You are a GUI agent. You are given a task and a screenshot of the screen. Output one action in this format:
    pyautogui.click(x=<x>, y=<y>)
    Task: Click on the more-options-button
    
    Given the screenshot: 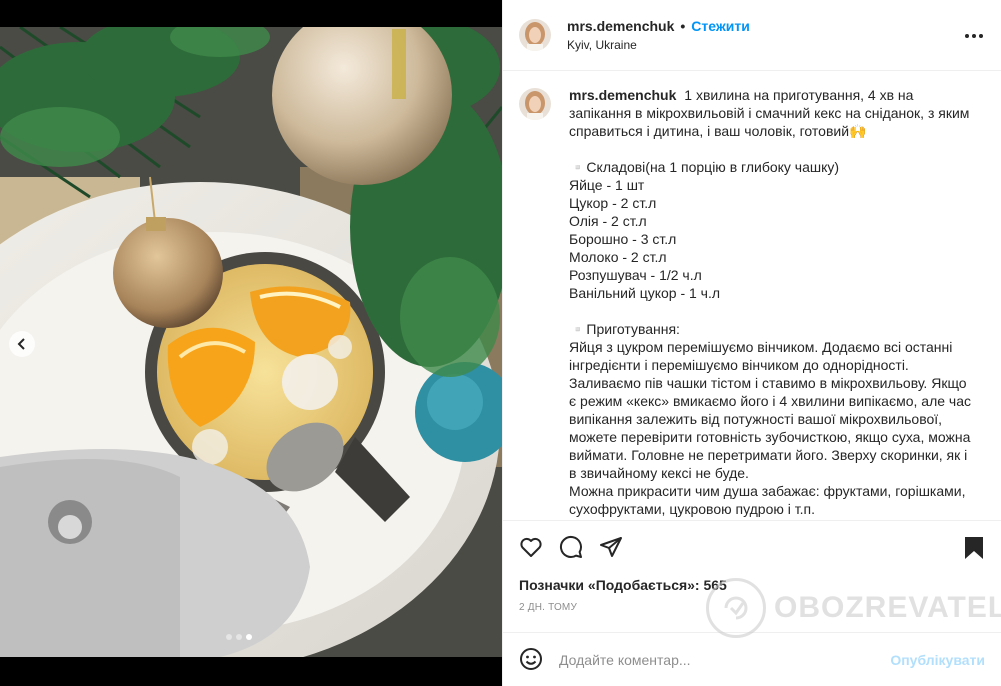 What is the action you would take?
    pyautogui.click(x=974, y=36)
    